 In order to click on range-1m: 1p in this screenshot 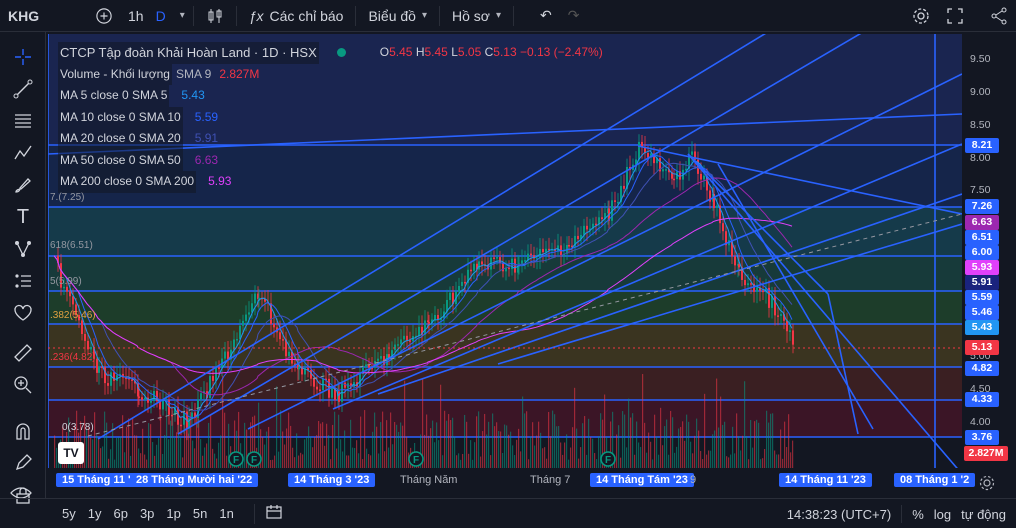, I will do `click(173, 513)`.